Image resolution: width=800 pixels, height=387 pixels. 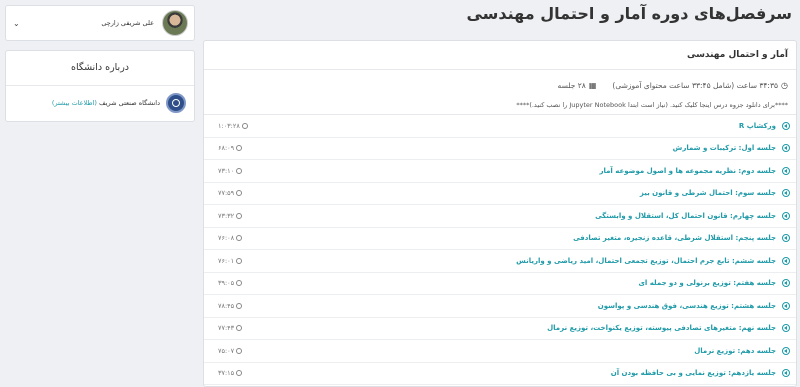 I want to click on lesson-title-text: جلسه سوم: احتمال شرطی و قانون بیز, so click(x=707, y=193).